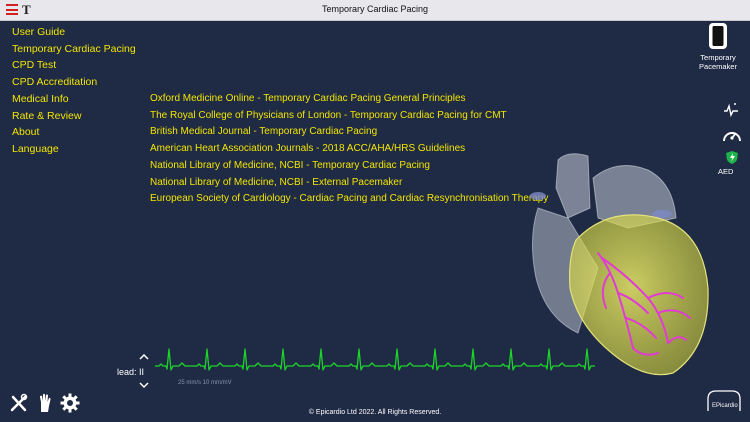  I want to click on pacemaker-device-icon, so click(718, 36).